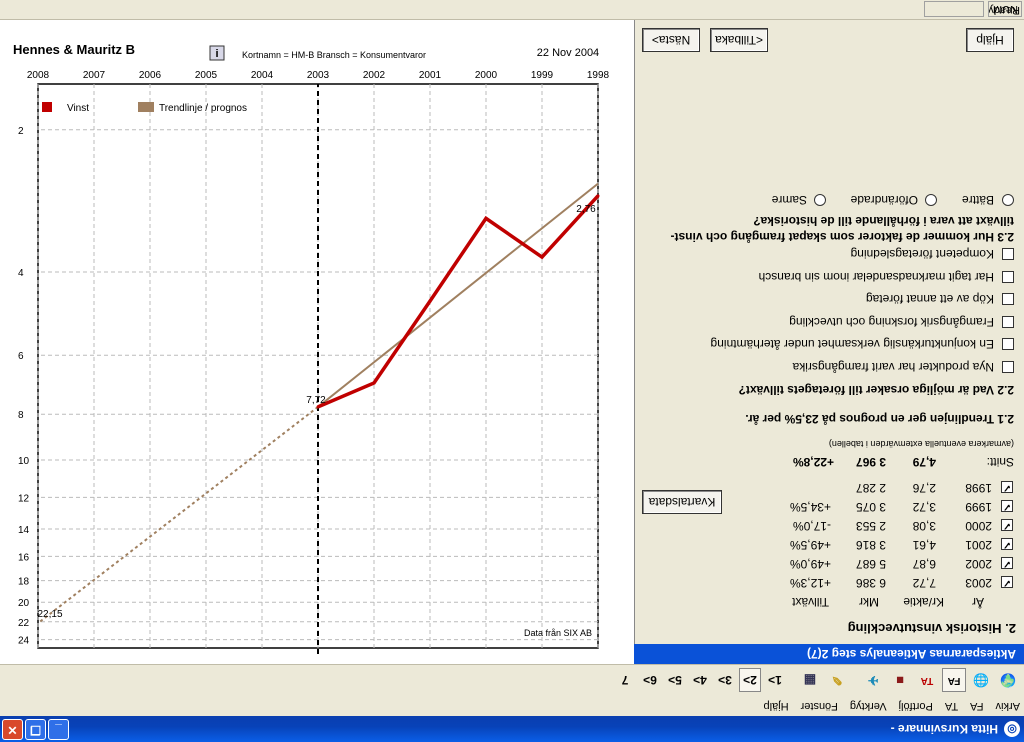 This screenshot has width=1024, height=742. Describe the element at coordinates (12, 729) in the screenshot. I see `close-button: ✕` at that location.